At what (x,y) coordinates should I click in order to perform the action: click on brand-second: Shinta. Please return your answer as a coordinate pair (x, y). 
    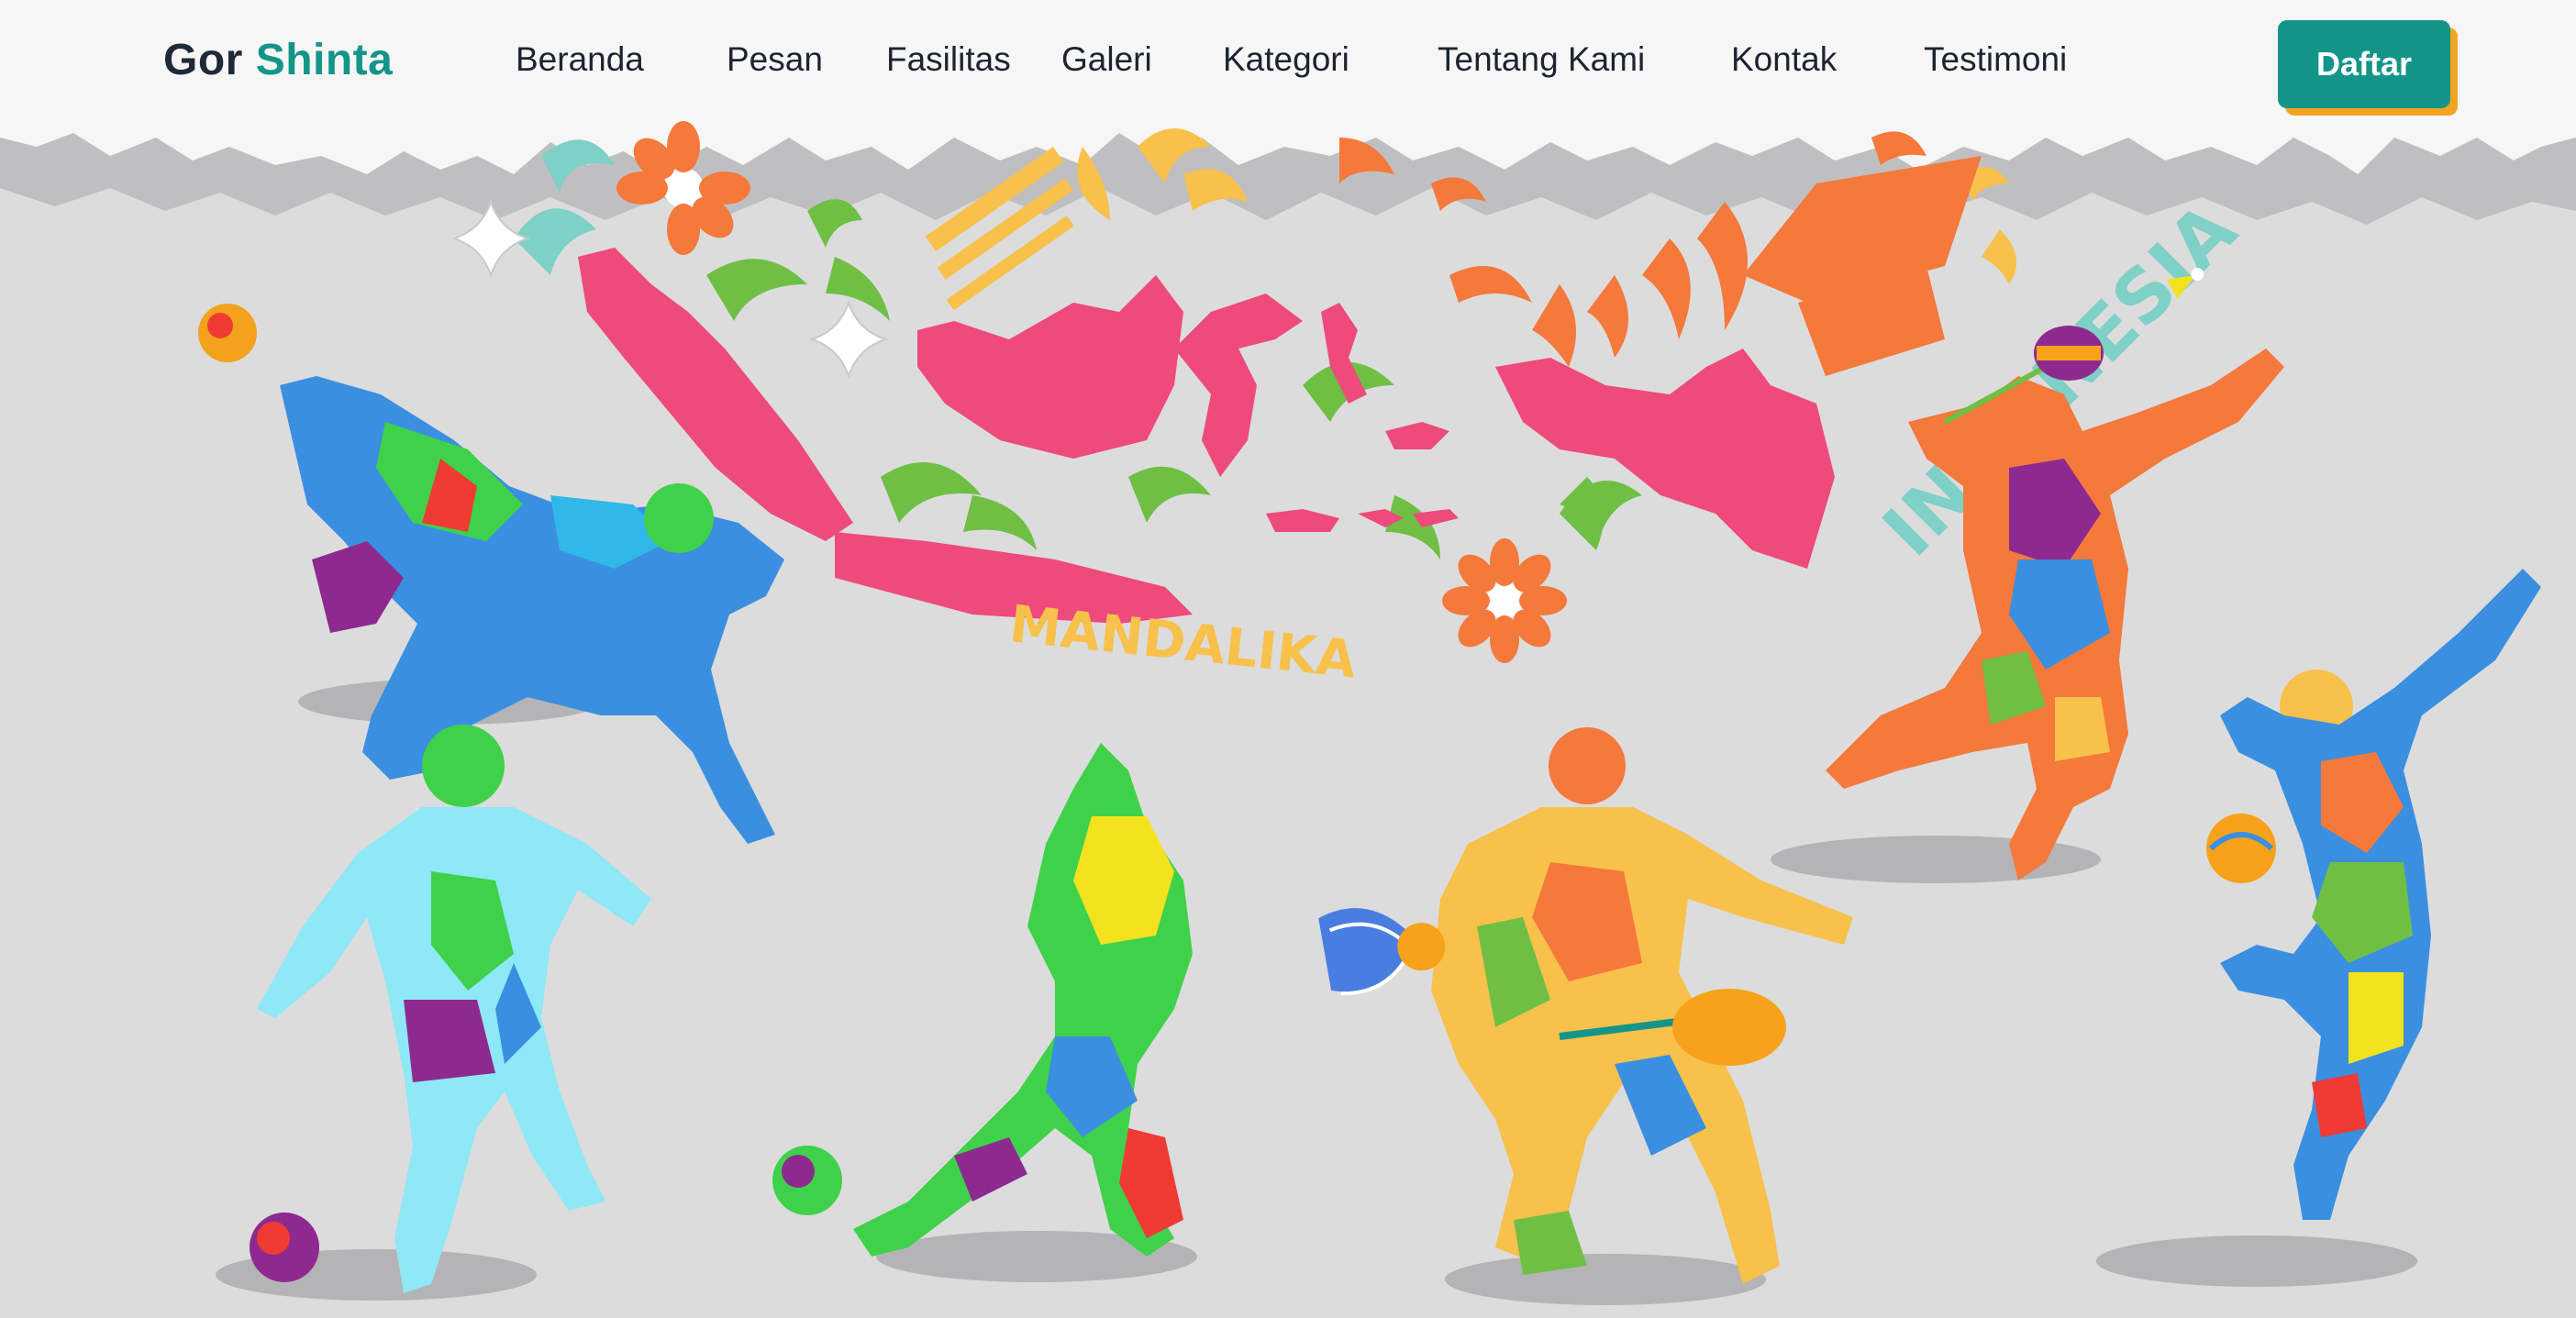
    Looking at the image, I should click on (324, 60).